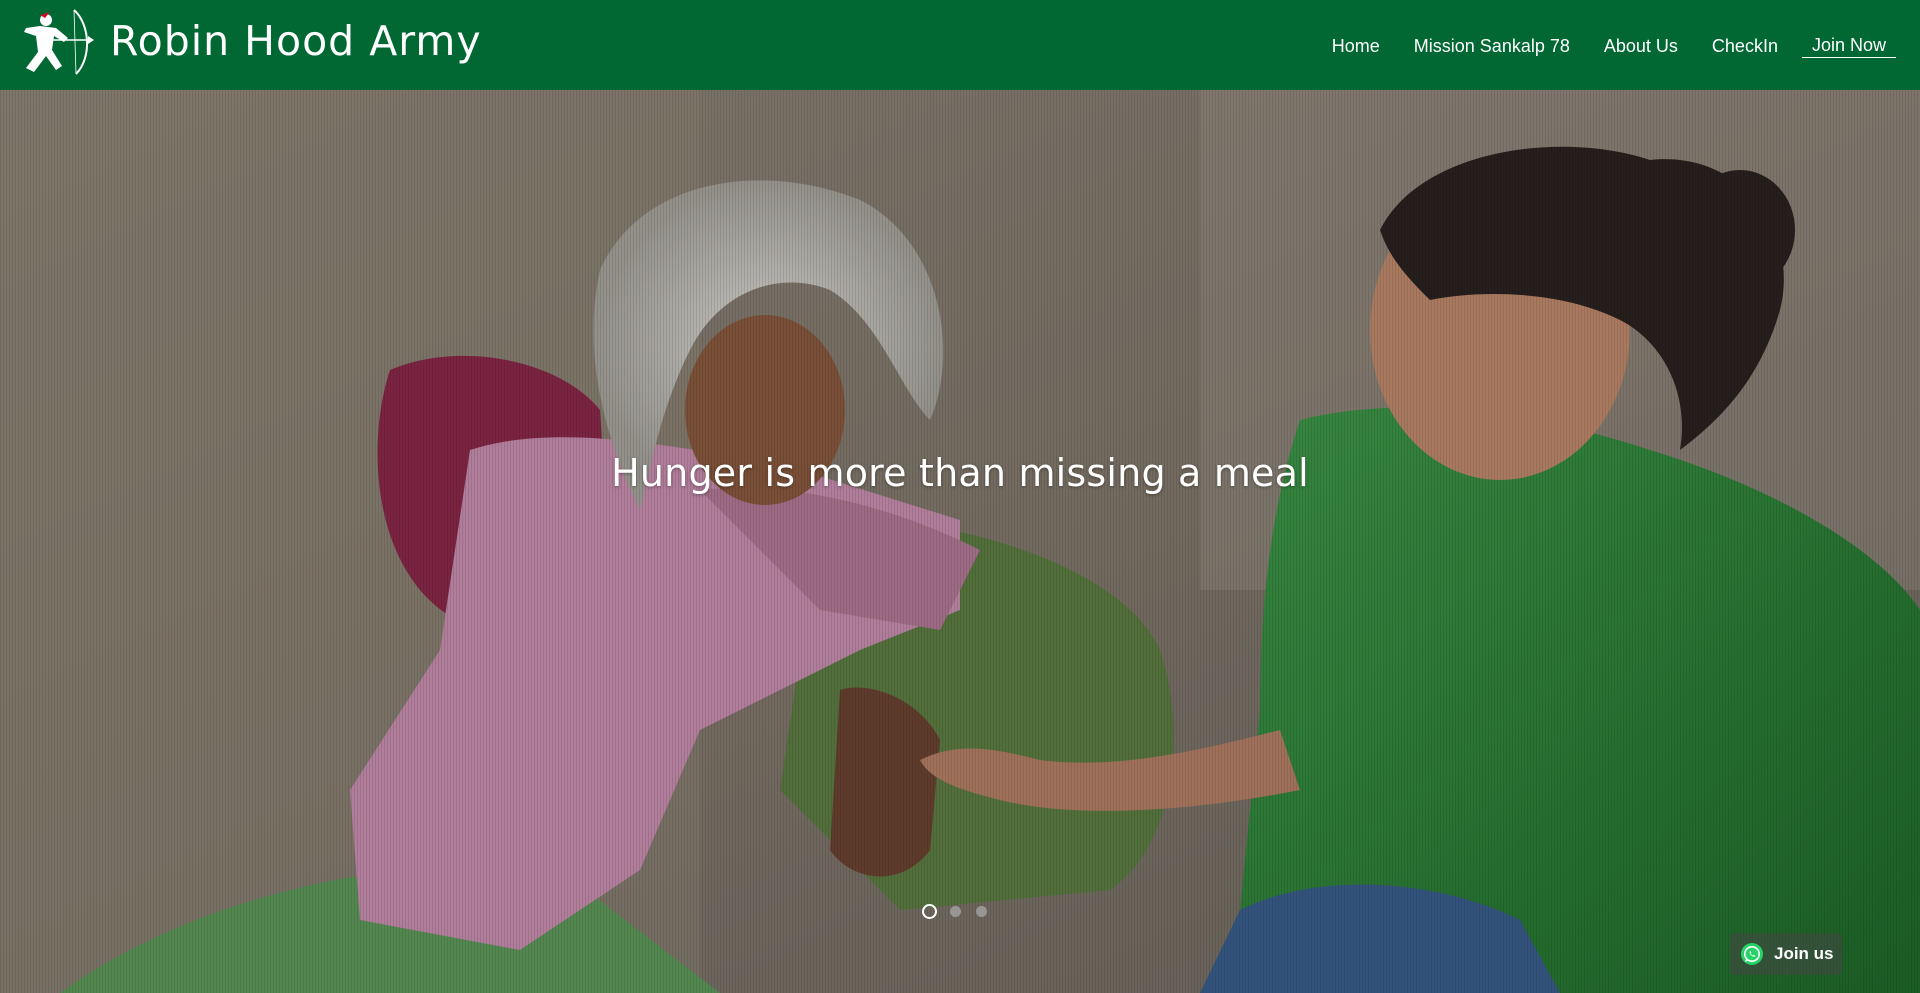  Describe the element at coordinates (296, 40) in the screenshot. I see `brand-name: Robin Hood Army` at that location.